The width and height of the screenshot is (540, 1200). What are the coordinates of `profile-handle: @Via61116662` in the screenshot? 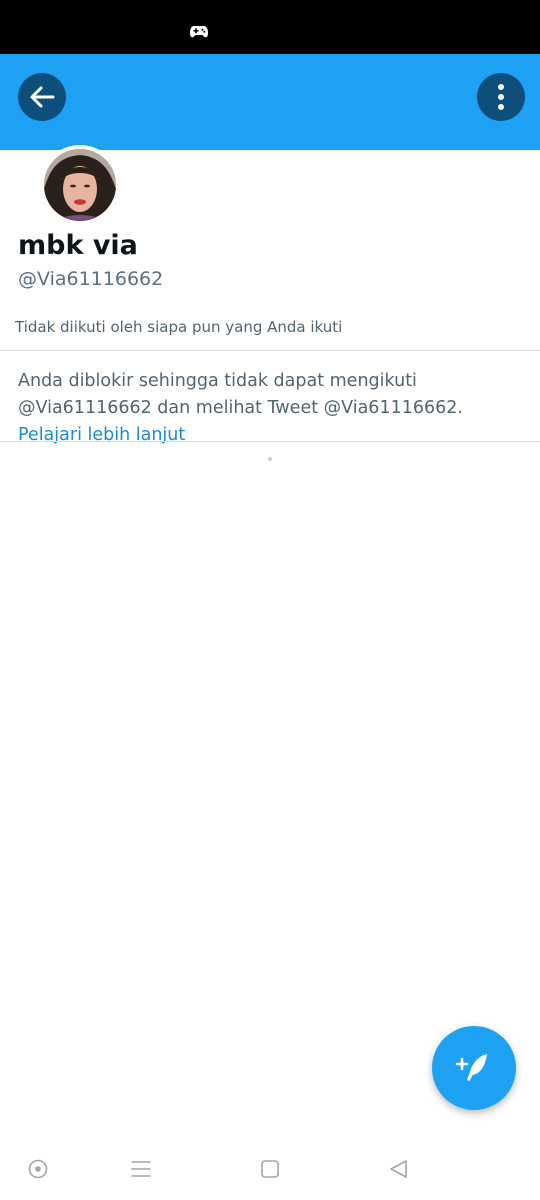 It's located at (91, 279).